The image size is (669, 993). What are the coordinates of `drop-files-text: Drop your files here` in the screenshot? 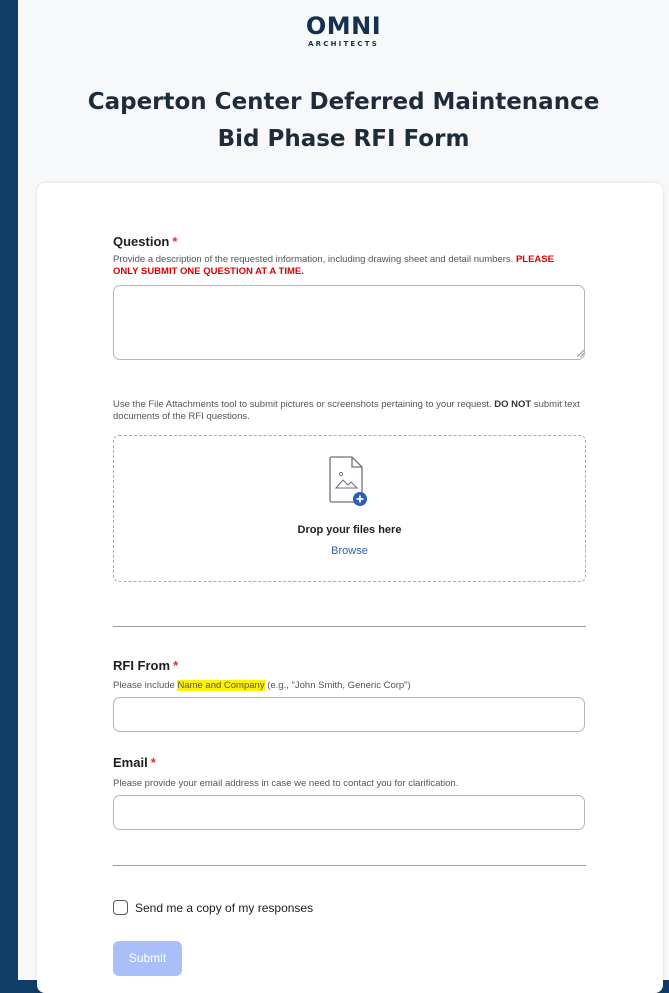 It's located at (349, 530).